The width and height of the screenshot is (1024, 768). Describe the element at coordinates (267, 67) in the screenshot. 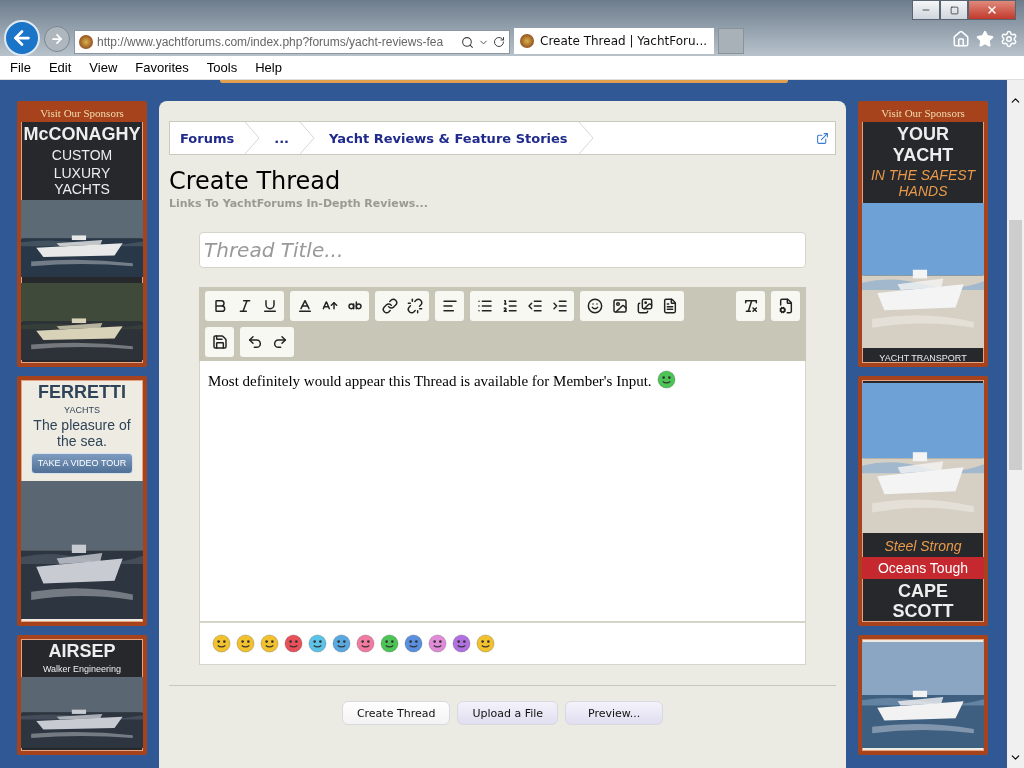

I see `menu-item: Help` at that location.